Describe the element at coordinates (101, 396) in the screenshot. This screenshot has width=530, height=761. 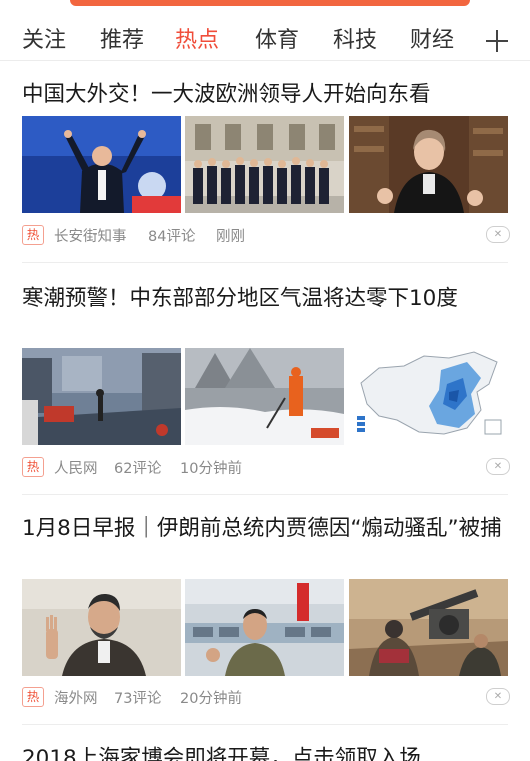
I see `rainy-street-photo` at that location.